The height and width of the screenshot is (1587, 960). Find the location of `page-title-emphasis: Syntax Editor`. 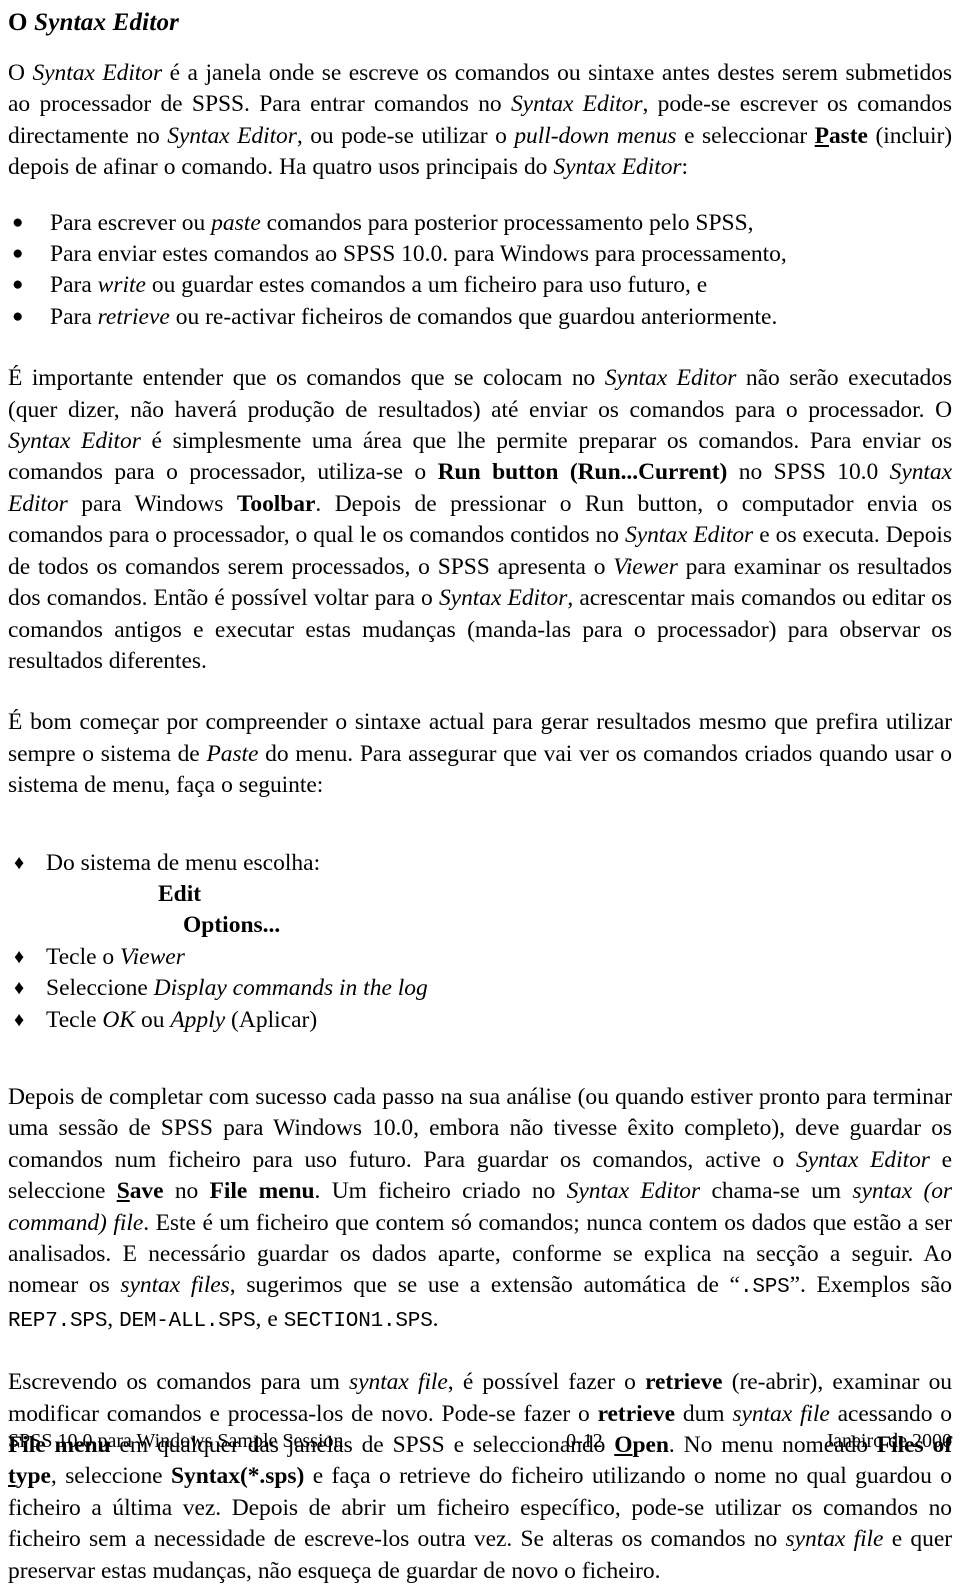

page-title-emphasis: Syntax Editor is located at coordinates (107, 22).